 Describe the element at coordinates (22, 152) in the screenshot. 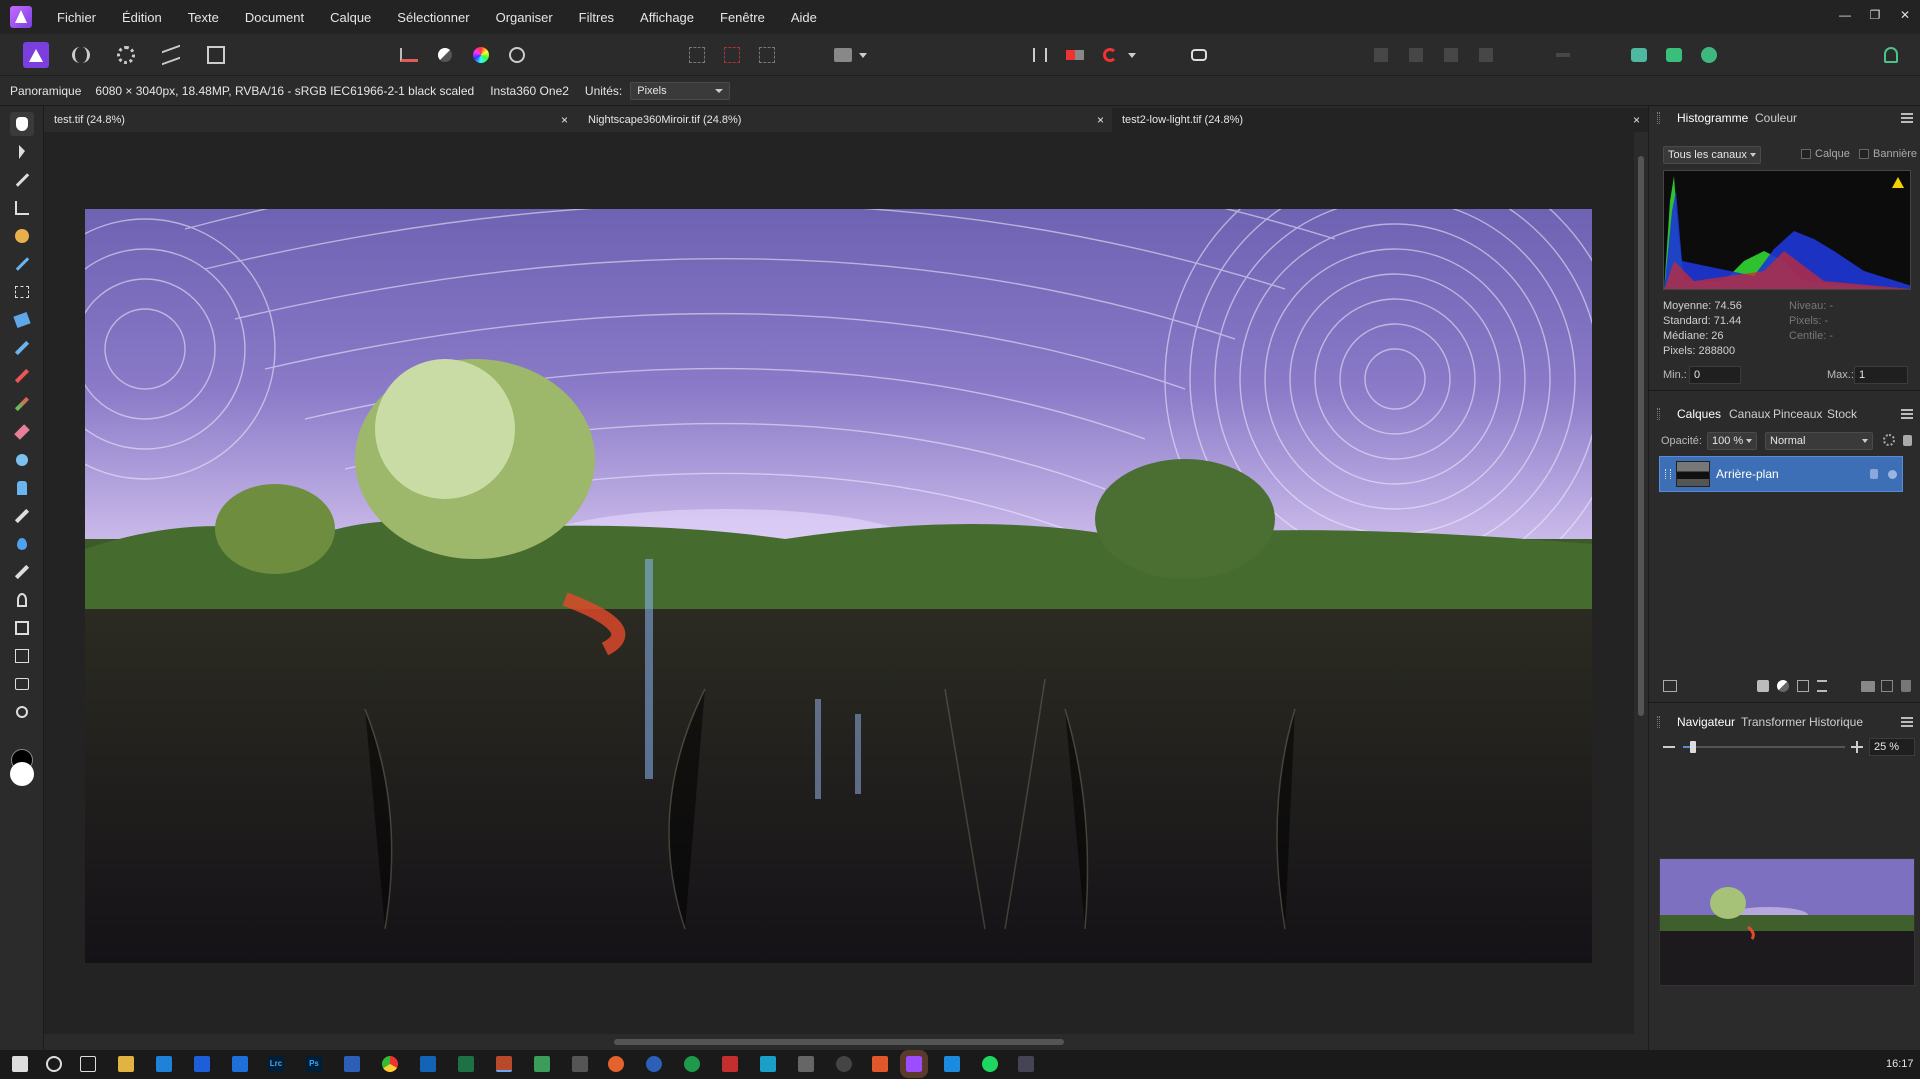

I see `move-tool-button` at that location.